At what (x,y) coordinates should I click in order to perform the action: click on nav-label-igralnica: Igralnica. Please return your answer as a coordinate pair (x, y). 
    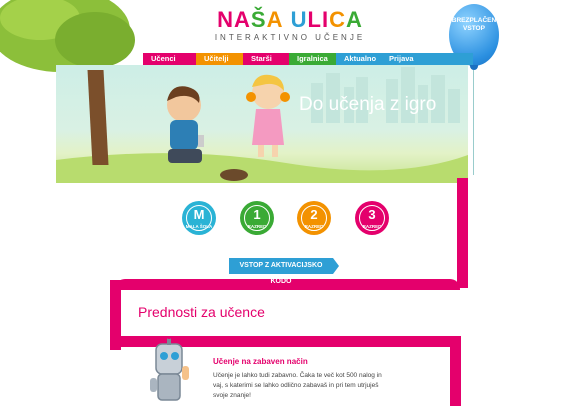
    Looking at the image, I should click on (312, 58).